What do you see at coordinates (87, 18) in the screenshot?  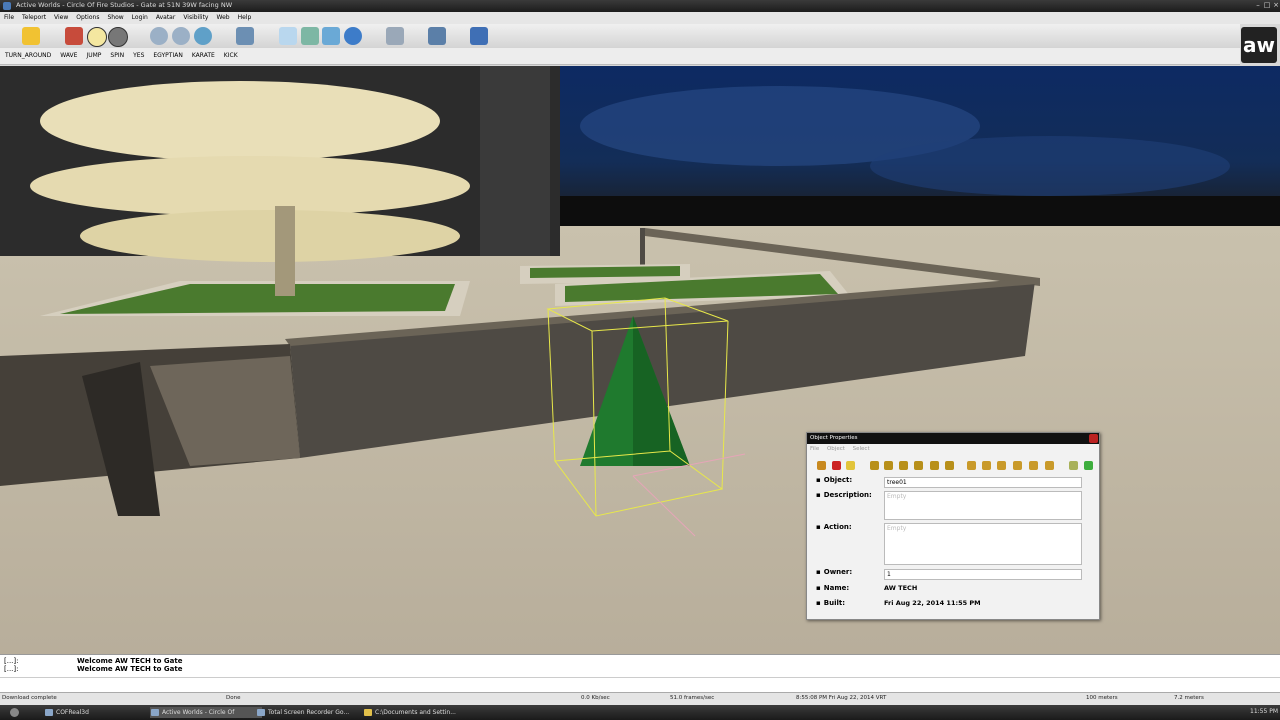 I see `menu-options: Options` at bounding box center [87, 18].